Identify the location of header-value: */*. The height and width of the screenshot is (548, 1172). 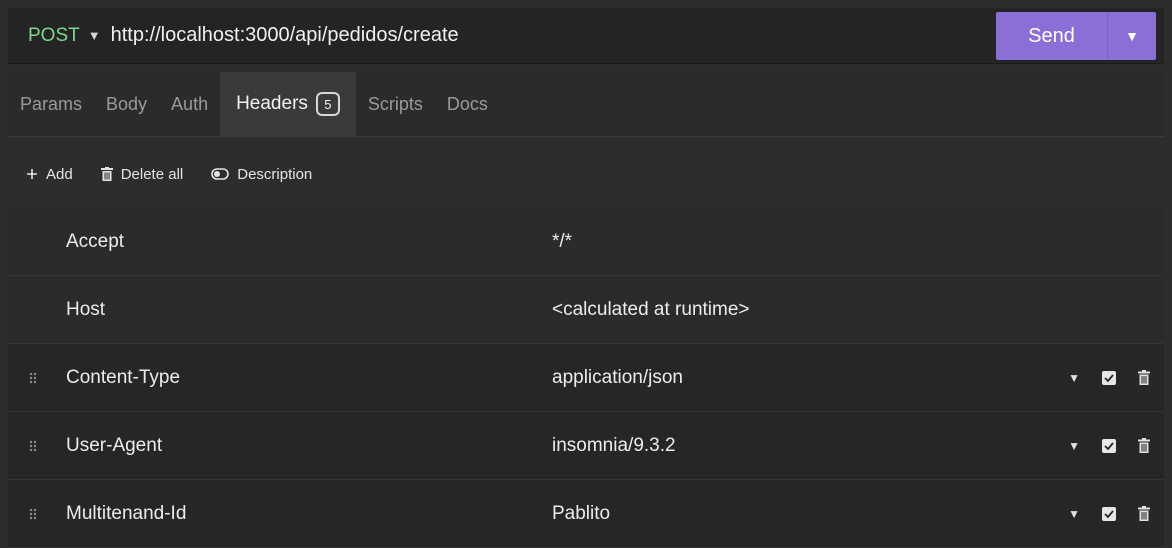
(562, 241).